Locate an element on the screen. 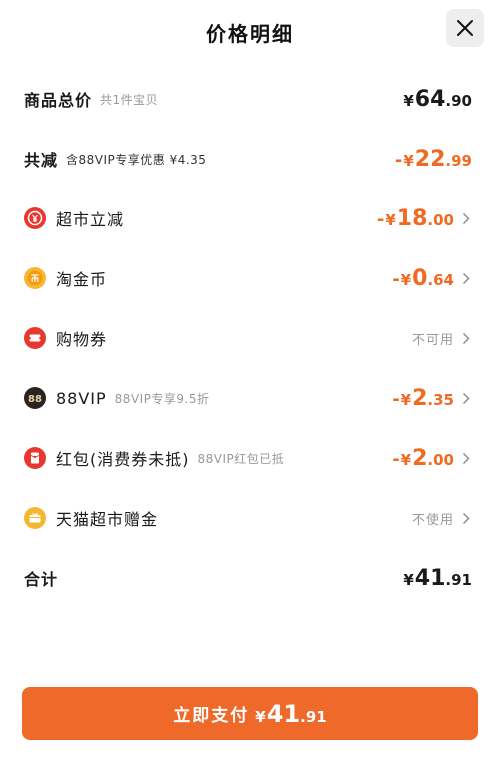 The height and width of the screenshot is (761, 500). shopping-voucher-label: 购物券 is located at coordinates (82, 339).